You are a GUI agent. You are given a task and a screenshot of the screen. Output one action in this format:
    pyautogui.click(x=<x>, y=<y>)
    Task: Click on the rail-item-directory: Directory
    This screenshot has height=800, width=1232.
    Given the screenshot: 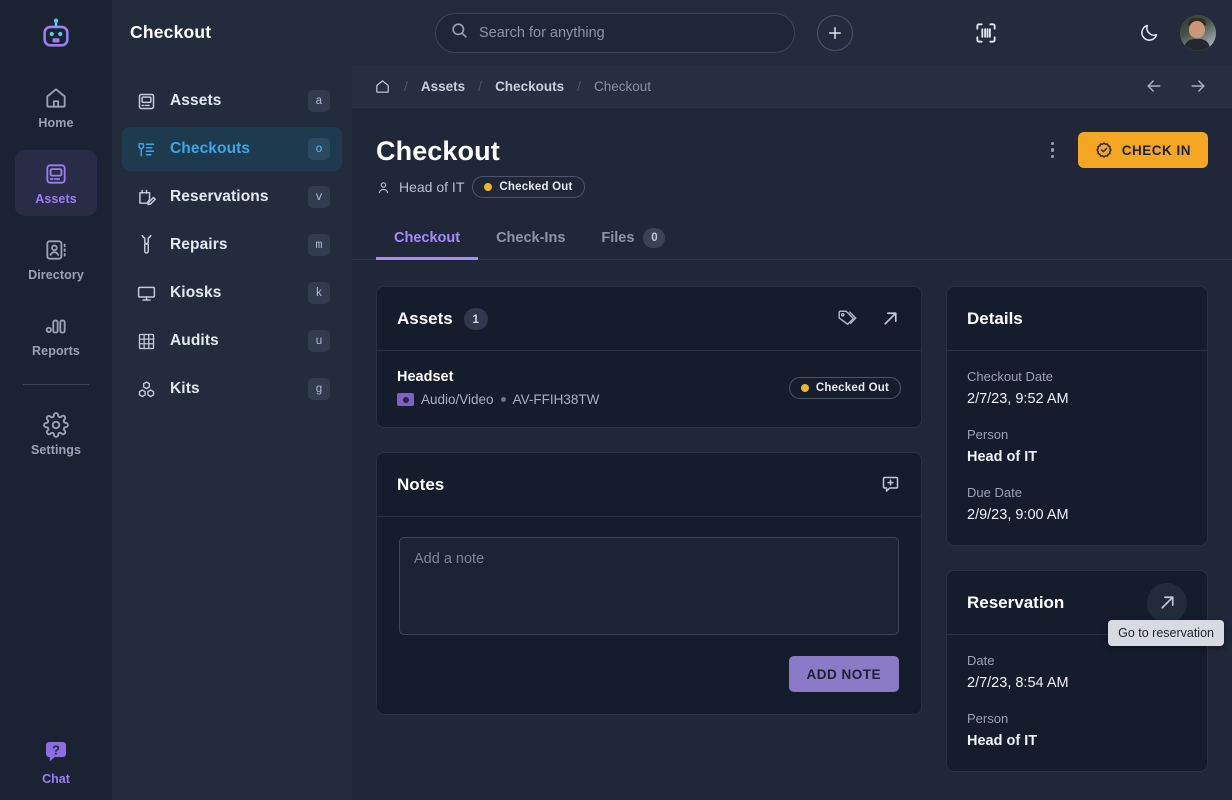 What is the action you would take?
    pyautogui.click(x=56, y=259)
    